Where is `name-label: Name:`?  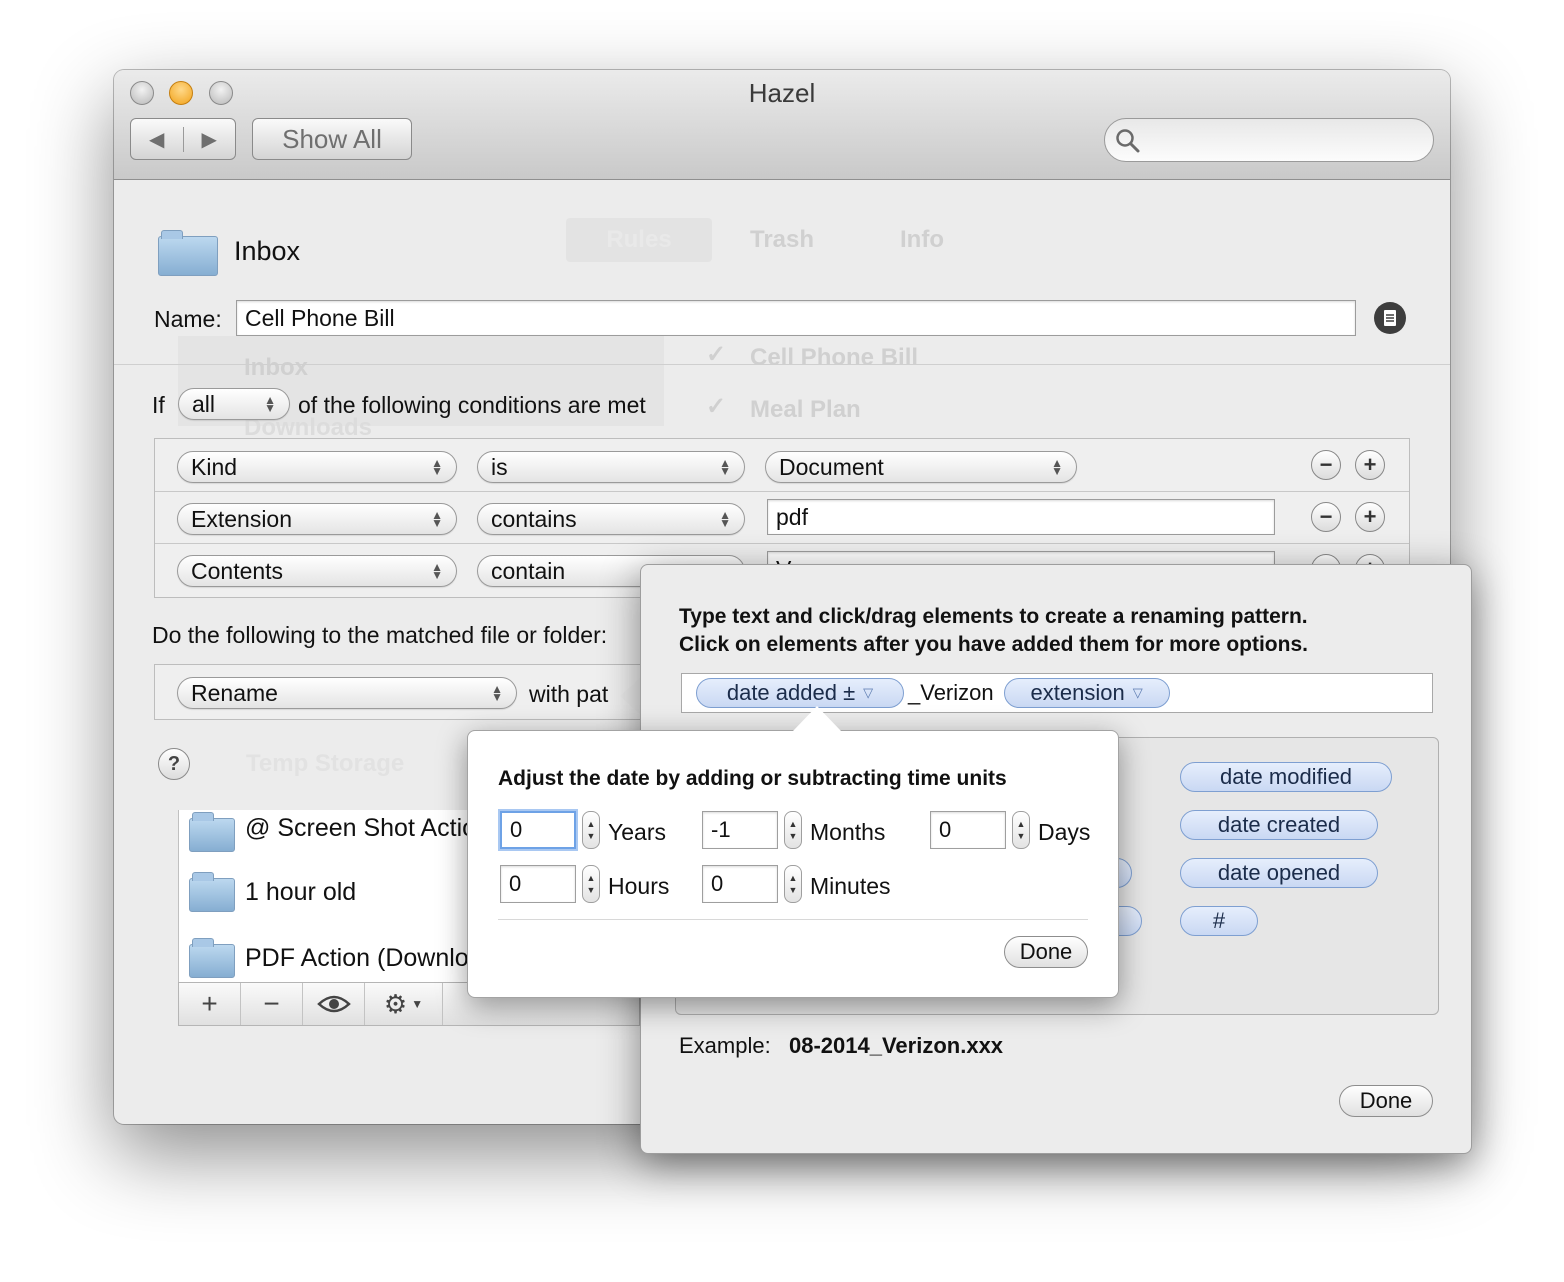 name-label: Name: is located at coordinates (188, 319).